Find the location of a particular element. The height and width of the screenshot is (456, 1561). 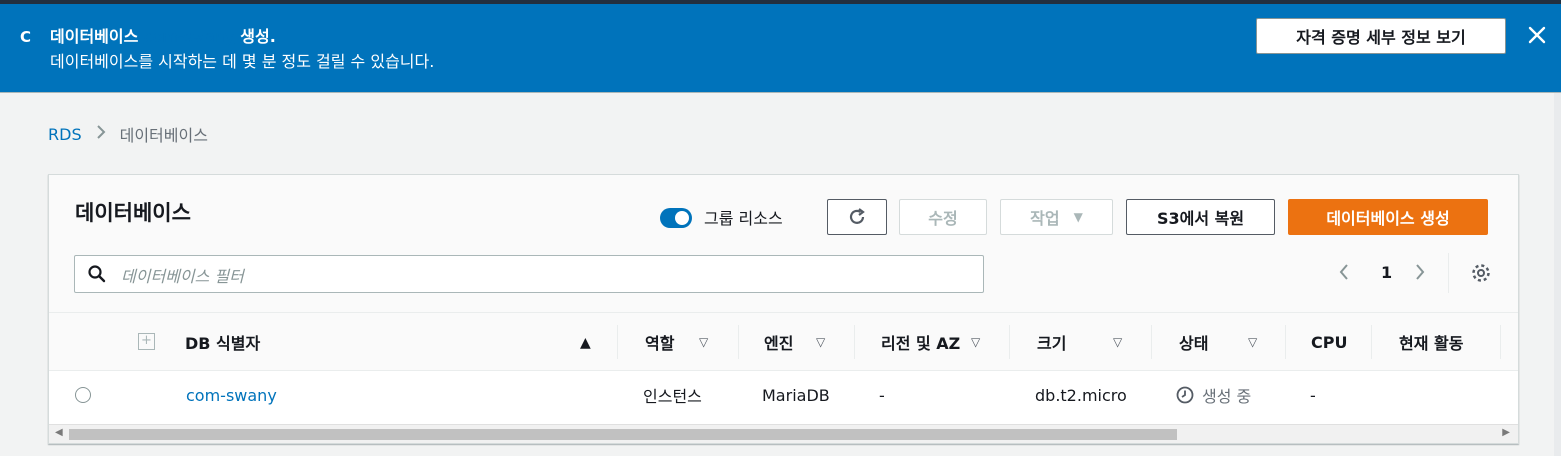

cell-size: db.t2.micro is located at coordinates (1081, 395).